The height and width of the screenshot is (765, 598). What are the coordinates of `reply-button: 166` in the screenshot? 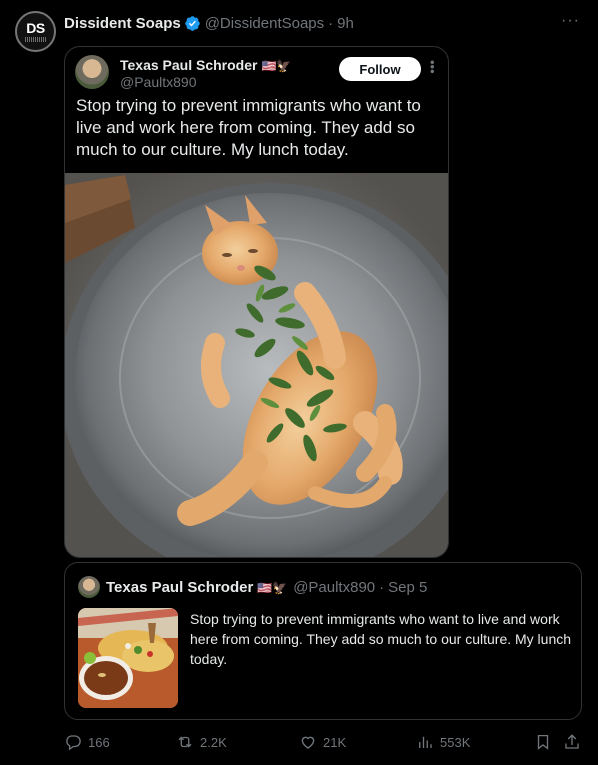 It's located at (87, 742).